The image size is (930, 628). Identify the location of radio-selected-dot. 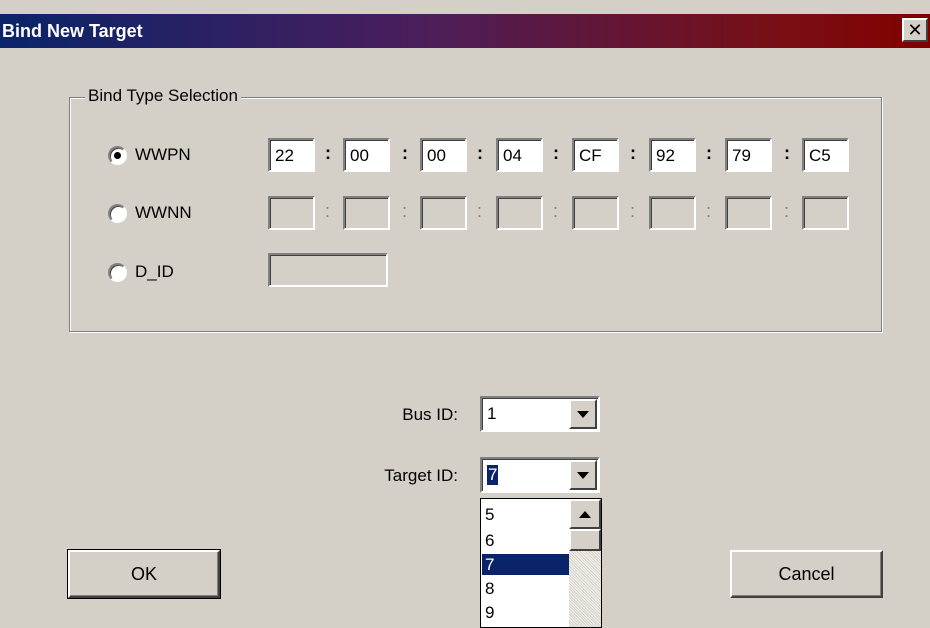
(117, 155).